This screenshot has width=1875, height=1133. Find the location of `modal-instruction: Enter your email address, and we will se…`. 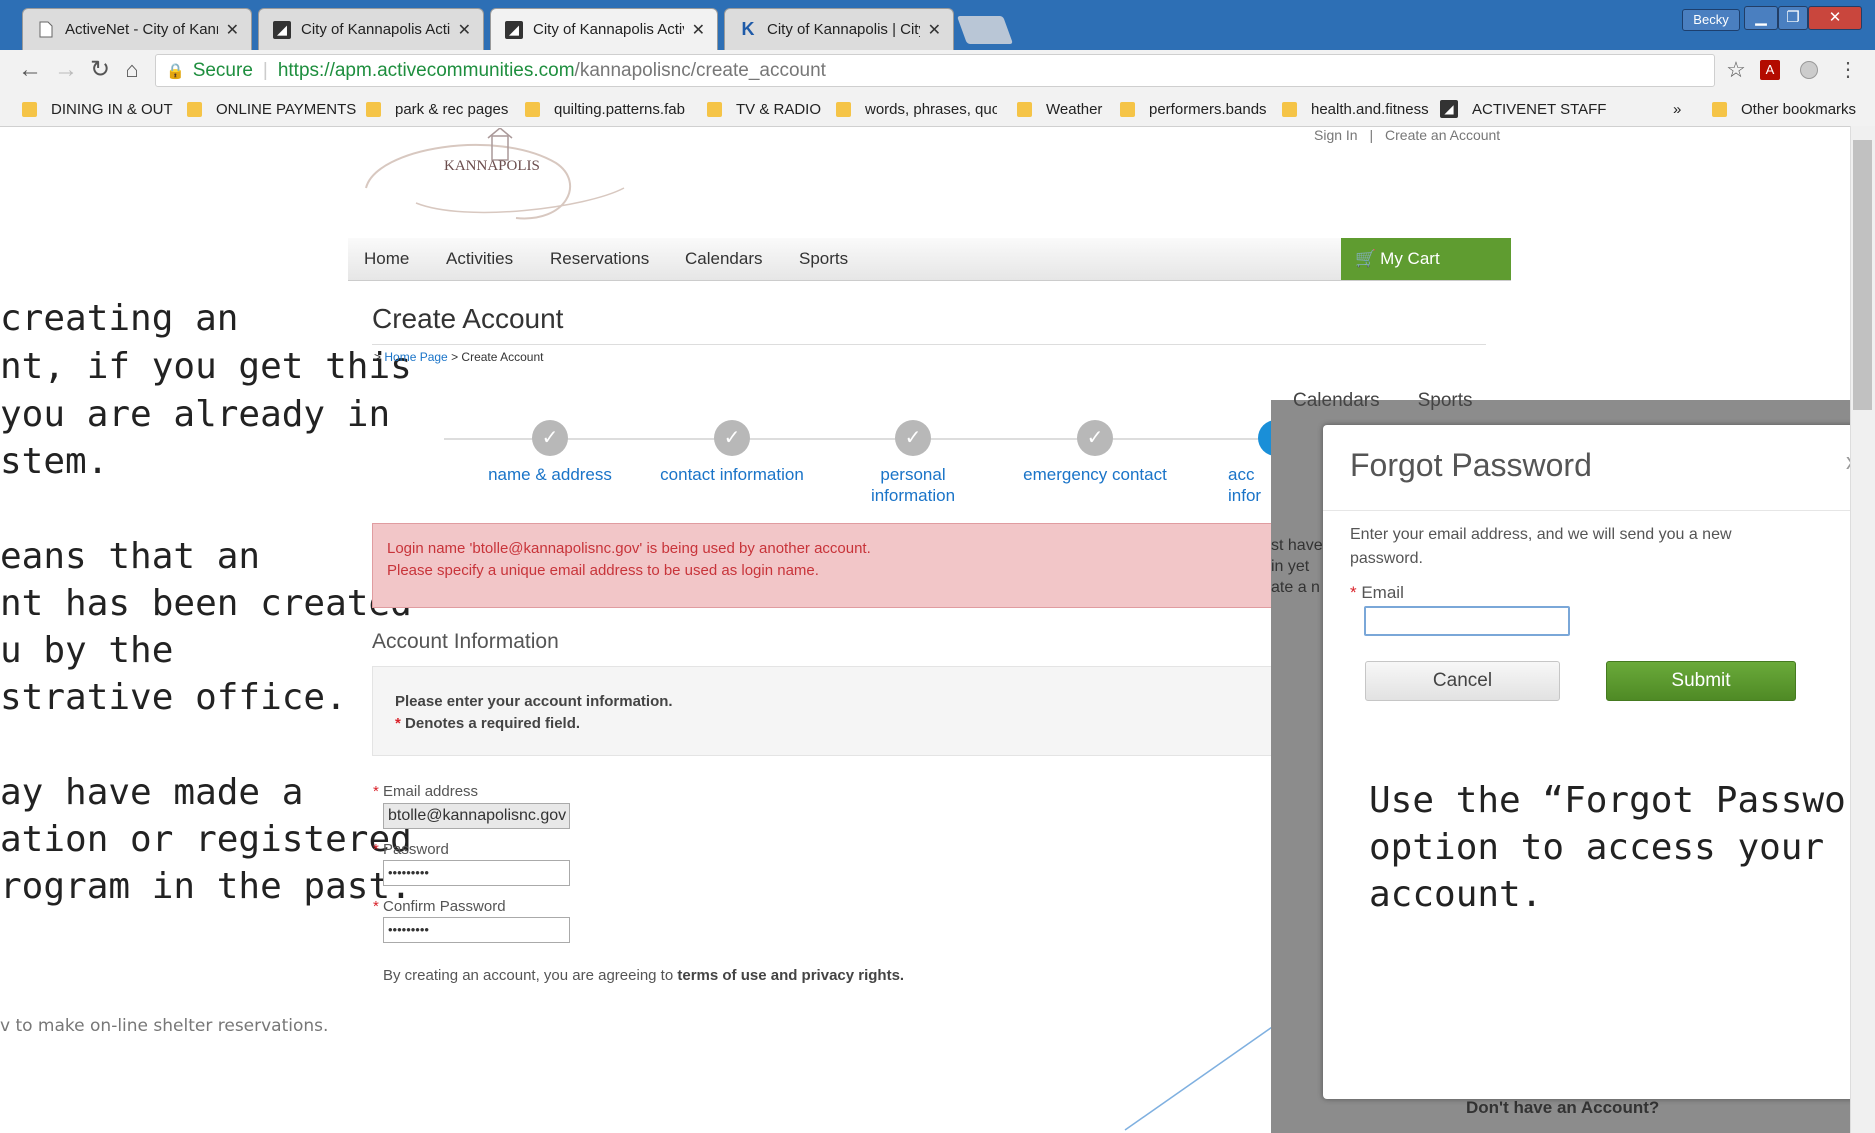

modal-instruction: Enter your email address, and we will se… is located at coordinates (1541, 546).